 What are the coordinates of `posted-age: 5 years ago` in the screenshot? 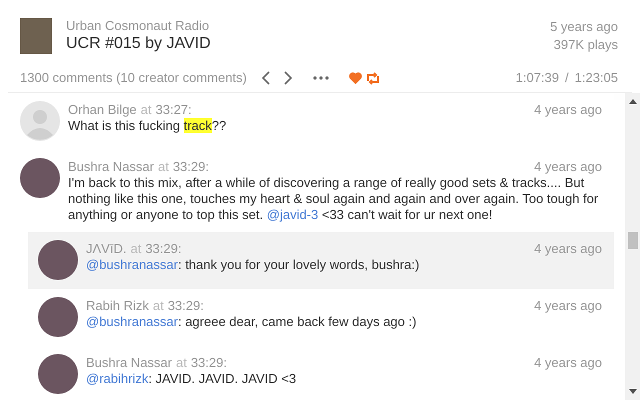 It's located at (584, 27).